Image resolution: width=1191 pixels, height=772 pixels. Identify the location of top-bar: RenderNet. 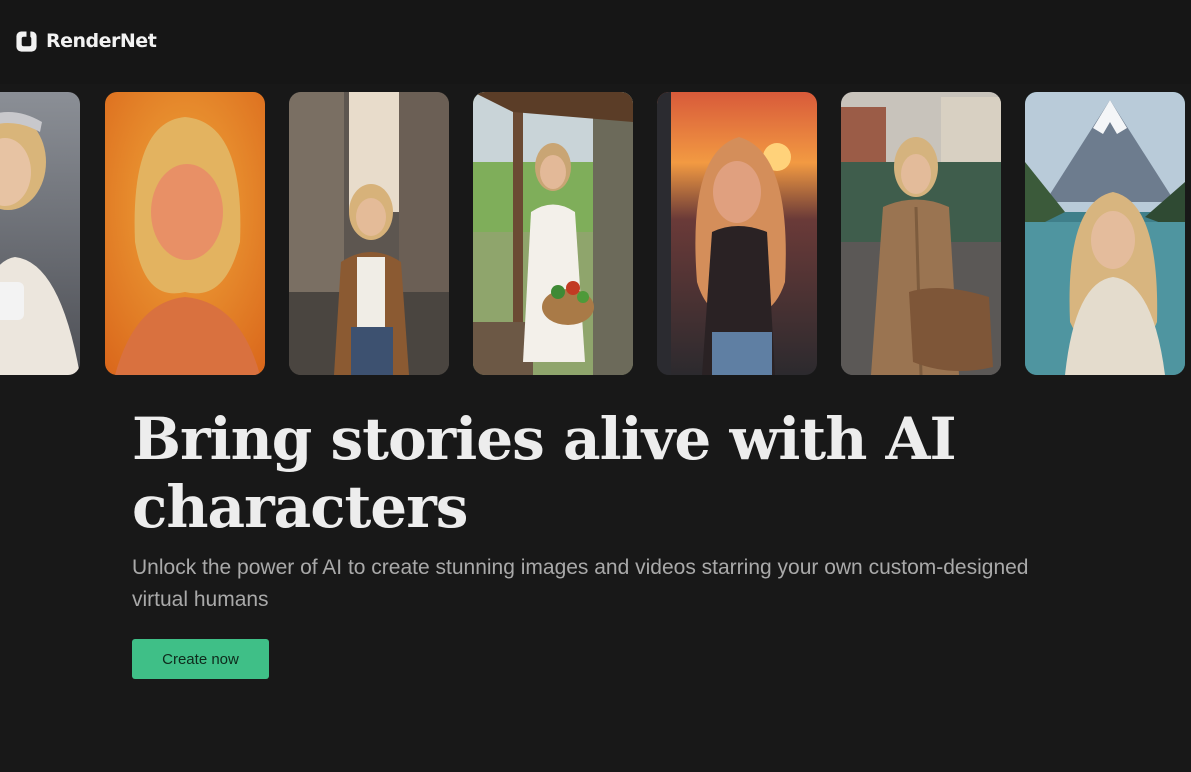
(595, 42).